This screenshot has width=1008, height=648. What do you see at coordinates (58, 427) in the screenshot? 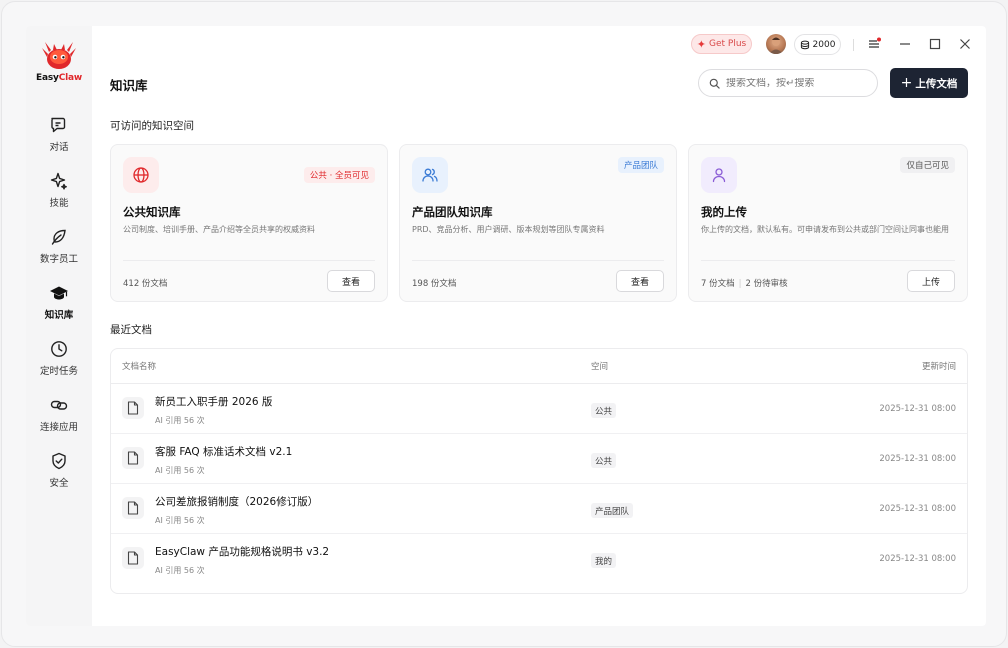
I see `sidebar-item-label: 连接应用` at bounding box center [58, 427].